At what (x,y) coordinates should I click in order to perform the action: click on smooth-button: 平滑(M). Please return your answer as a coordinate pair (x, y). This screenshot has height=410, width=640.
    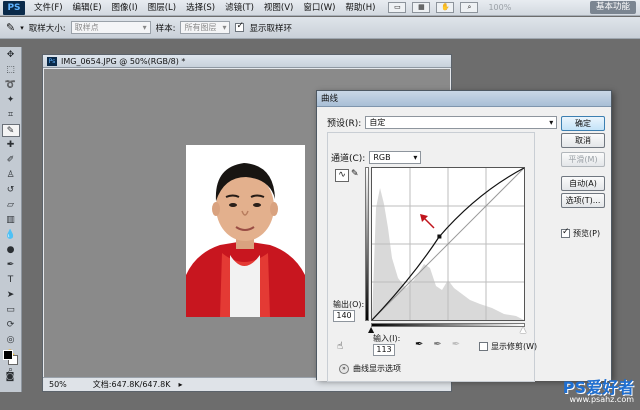
    Looking at the image, I should click on (583, 159).